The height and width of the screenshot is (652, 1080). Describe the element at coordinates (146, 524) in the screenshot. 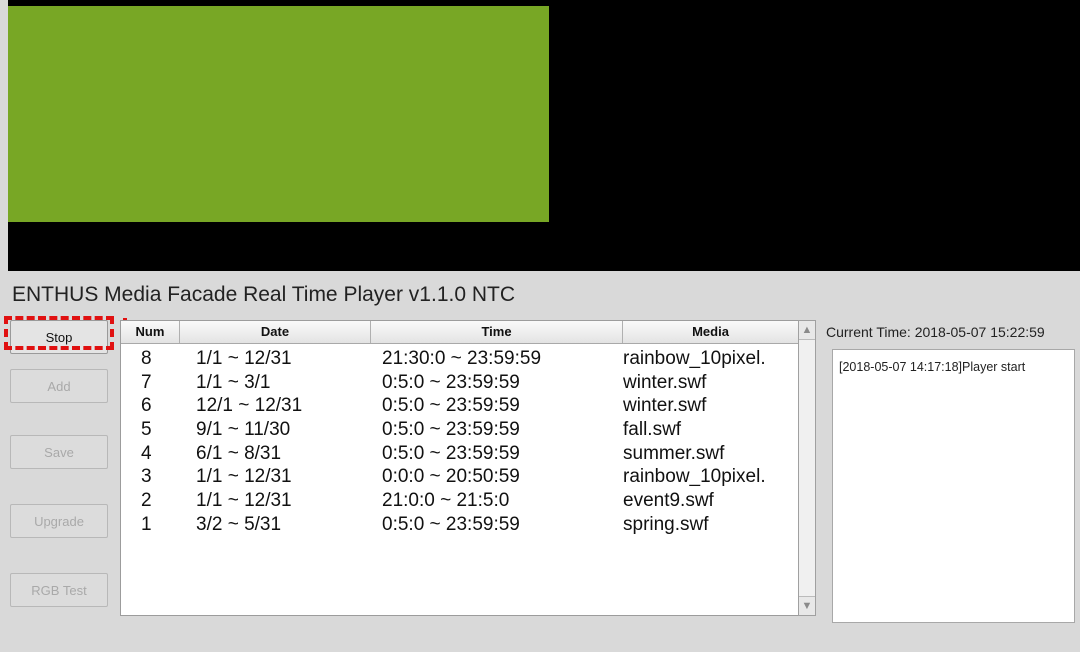

I see `cell-num: 1` at that location.